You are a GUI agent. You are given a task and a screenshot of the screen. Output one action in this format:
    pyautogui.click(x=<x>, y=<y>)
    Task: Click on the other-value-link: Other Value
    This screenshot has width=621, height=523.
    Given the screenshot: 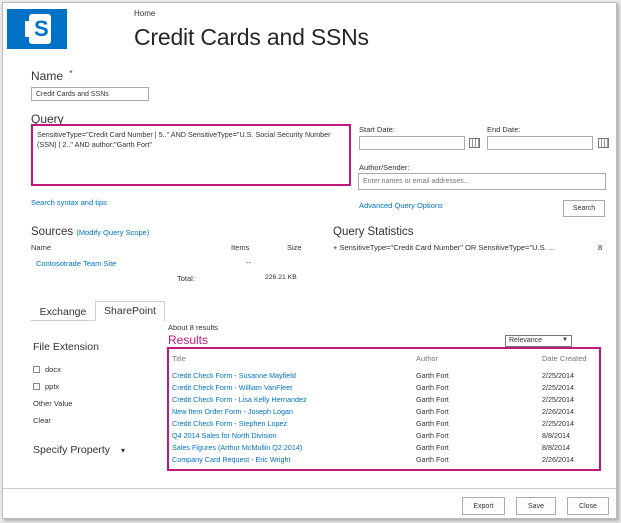 What is the action you would take?
    pyautogui.click(x=52, y=403)
    